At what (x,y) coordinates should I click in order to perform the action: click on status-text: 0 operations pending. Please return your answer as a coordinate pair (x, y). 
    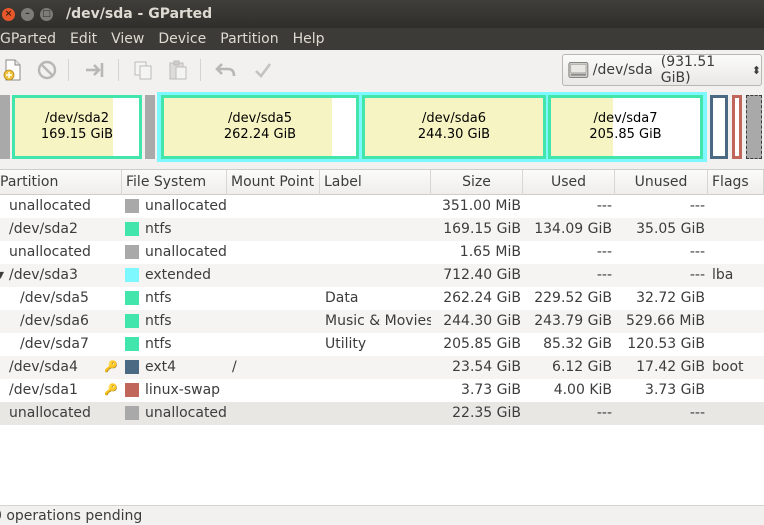
    Looking at the image, I should click on (71, 516).